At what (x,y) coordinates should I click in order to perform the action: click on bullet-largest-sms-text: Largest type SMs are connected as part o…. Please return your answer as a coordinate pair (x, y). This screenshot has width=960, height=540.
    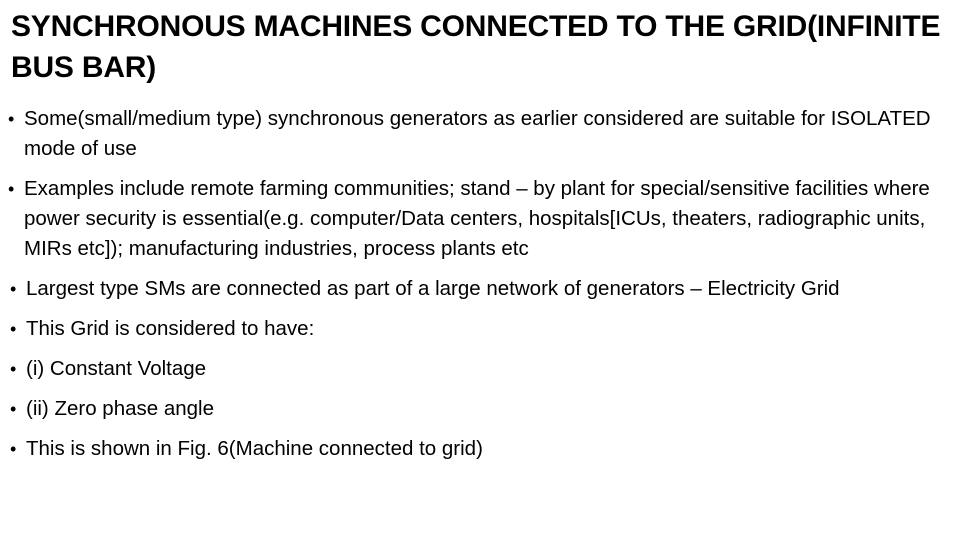
    Looking at the image, I should click on (433, 288).